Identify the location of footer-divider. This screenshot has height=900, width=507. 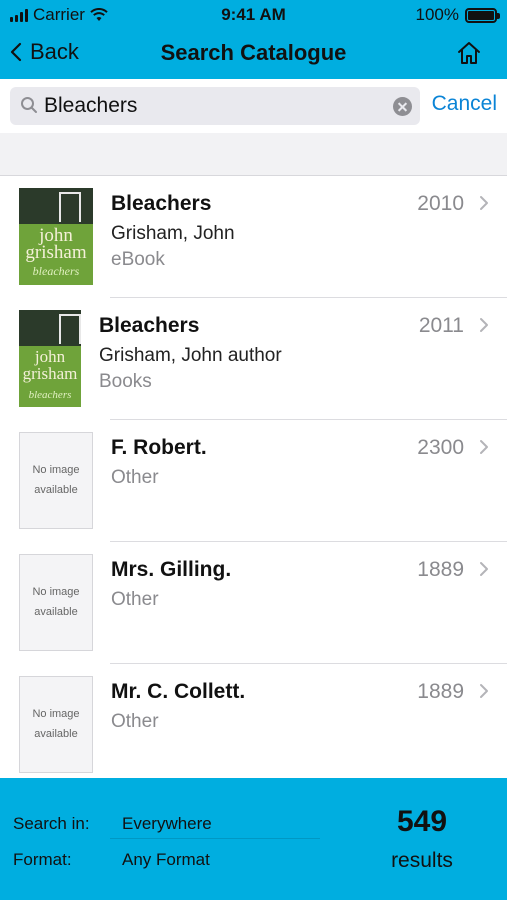
(215, 838).